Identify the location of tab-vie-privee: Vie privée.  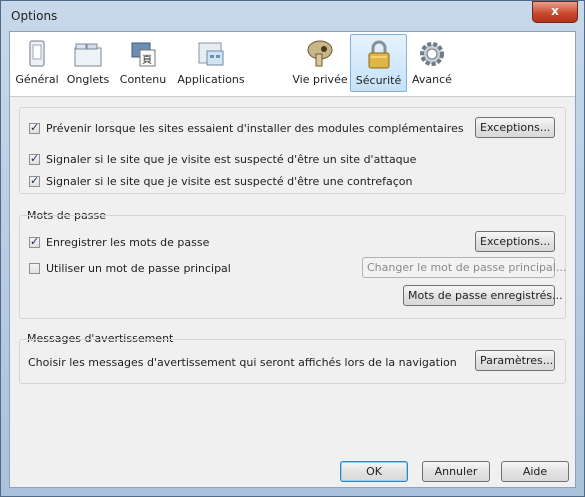
(320, 63).